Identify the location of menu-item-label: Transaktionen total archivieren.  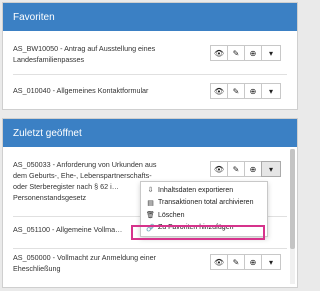
(206, 203).